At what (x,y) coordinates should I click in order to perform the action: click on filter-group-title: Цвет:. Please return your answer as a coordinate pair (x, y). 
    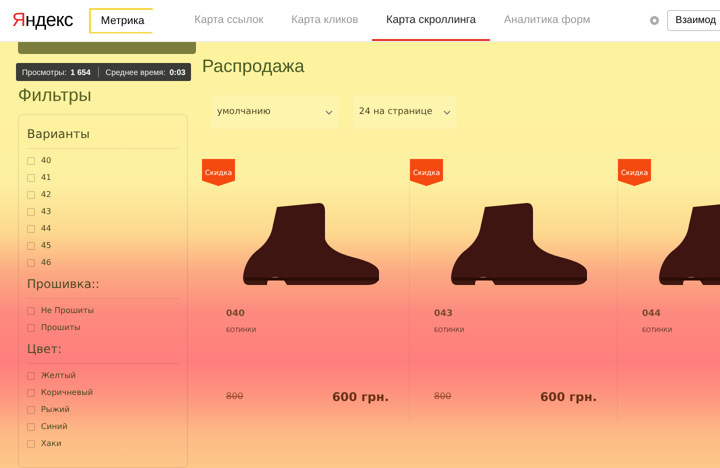
    Looking at the image, I should click on (45, 349).